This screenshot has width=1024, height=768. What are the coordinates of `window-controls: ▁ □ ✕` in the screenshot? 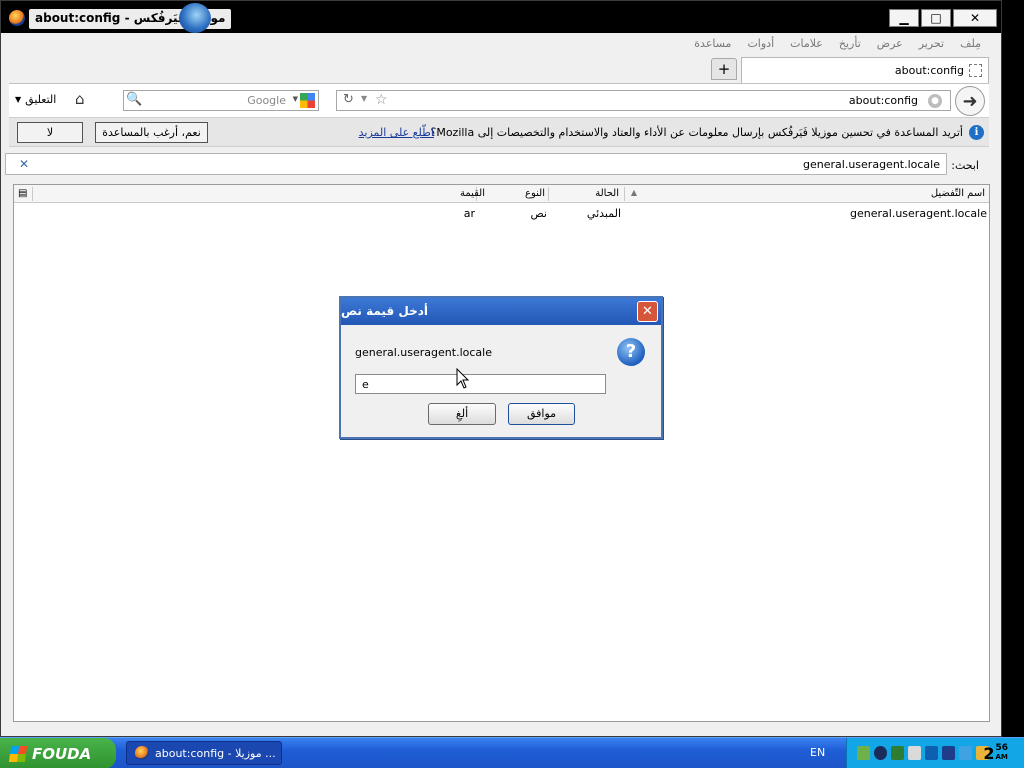 It's located at (943, 18).